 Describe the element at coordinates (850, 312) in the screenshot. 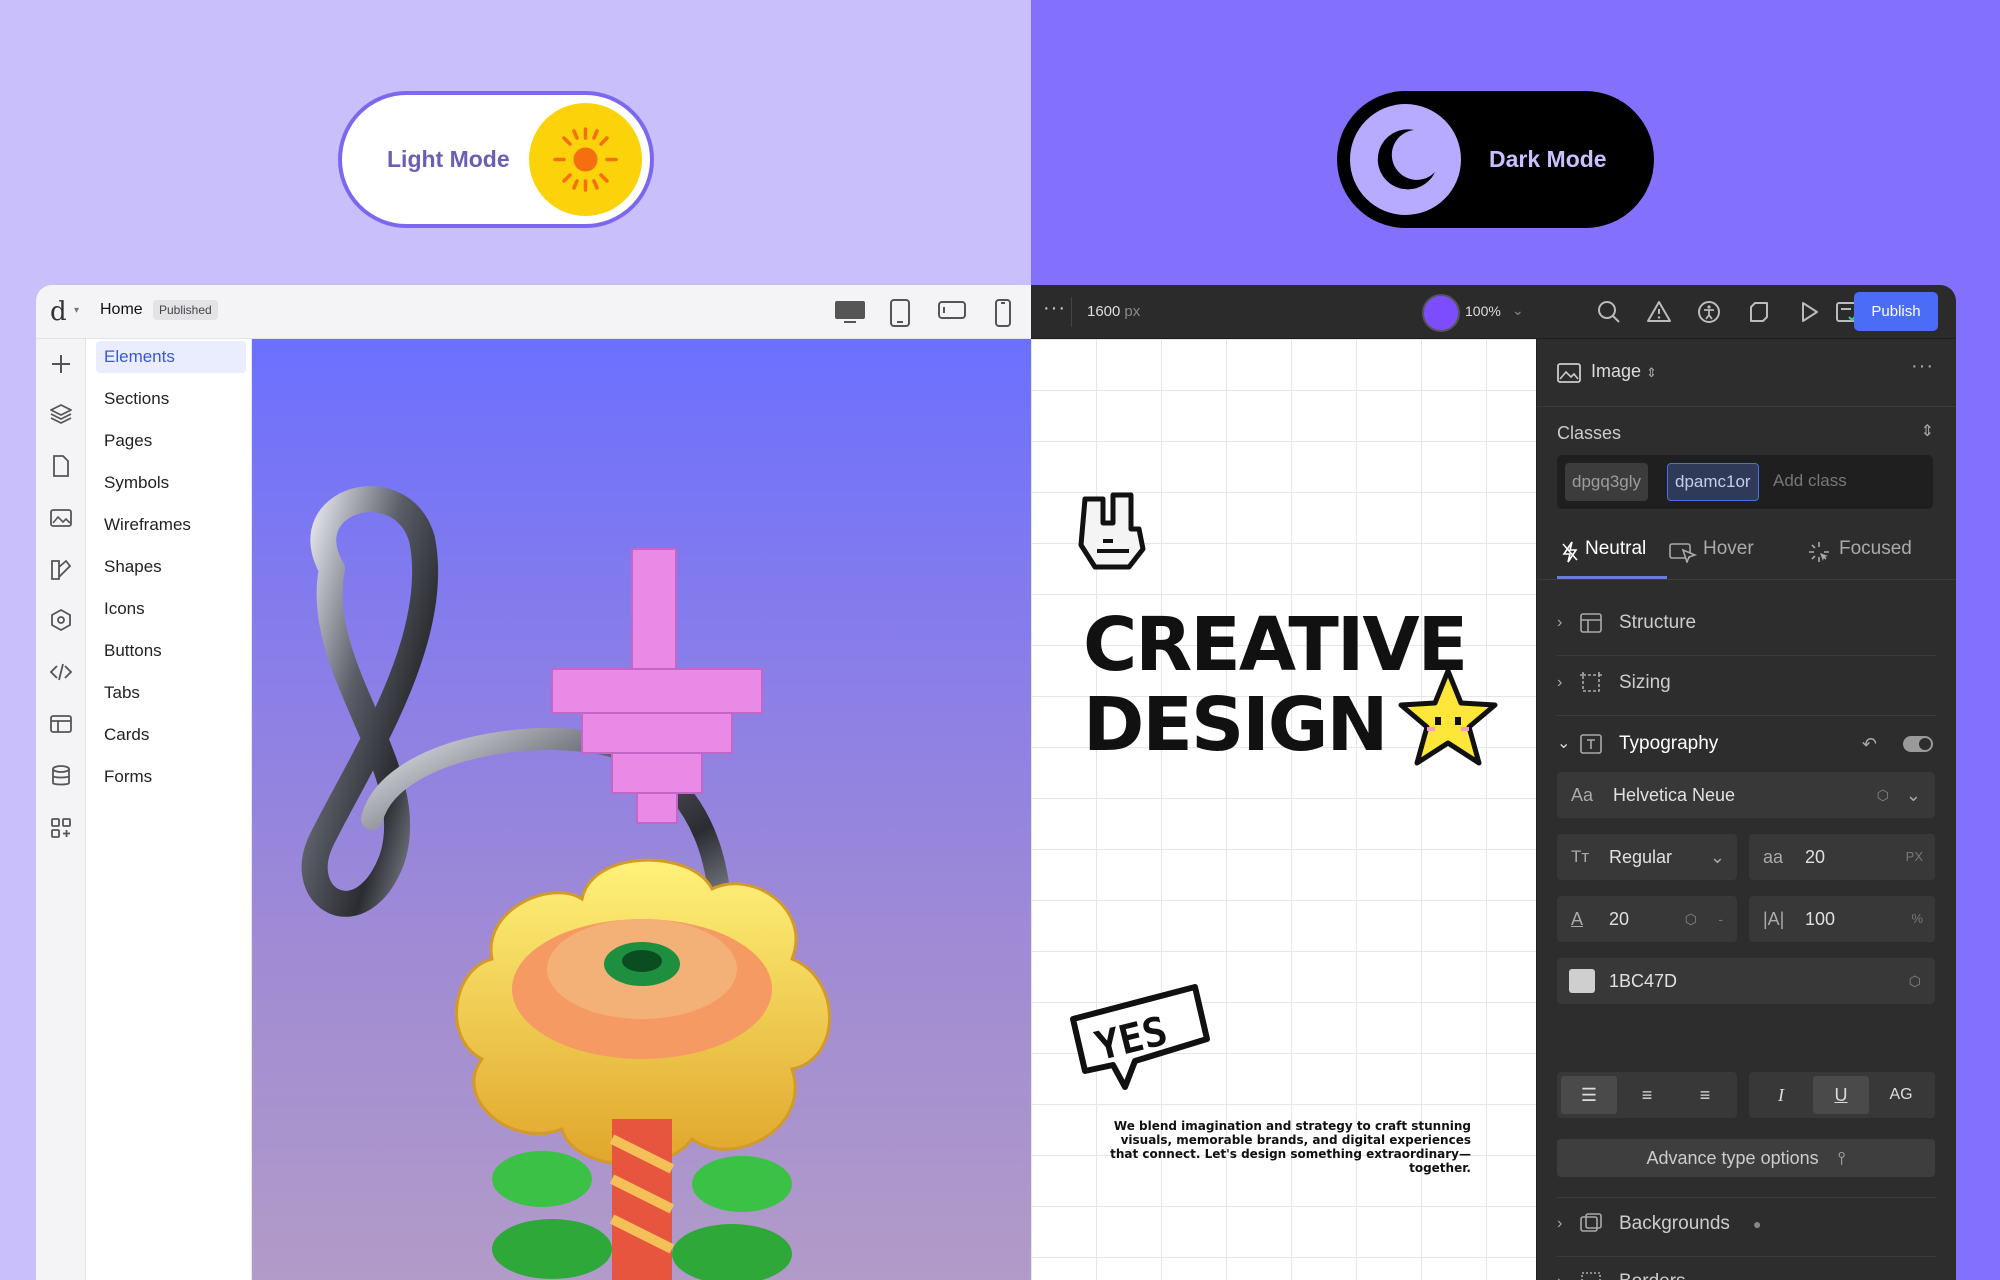

I see `desktop-device-icon` at that location.